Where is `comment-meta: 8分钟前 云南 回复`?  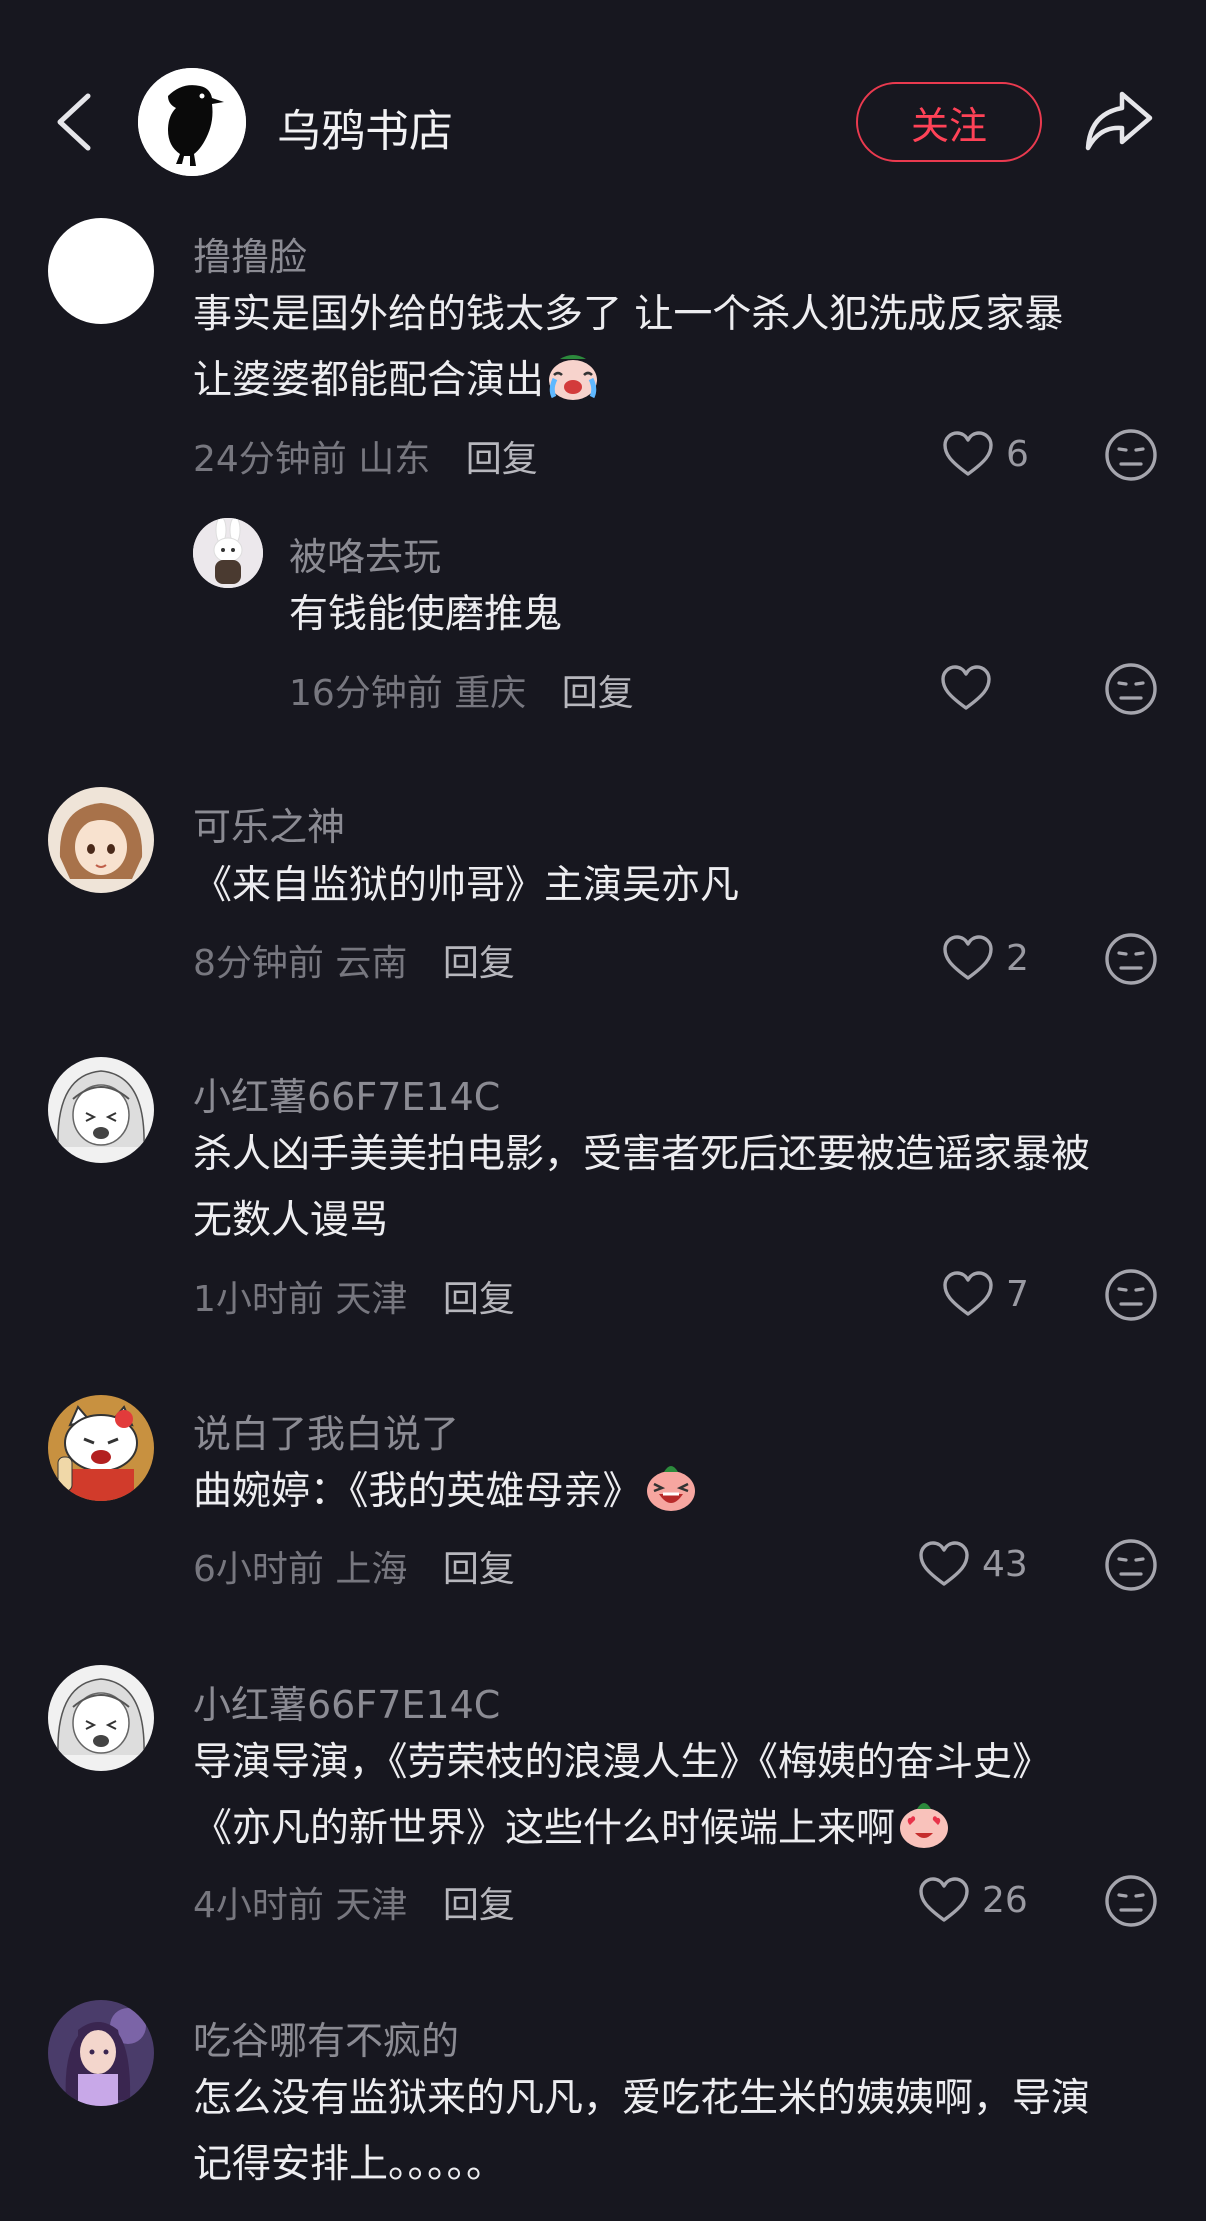 comment-meta: 8分钟前 云南 回复 is located at coordinates (354, 960).